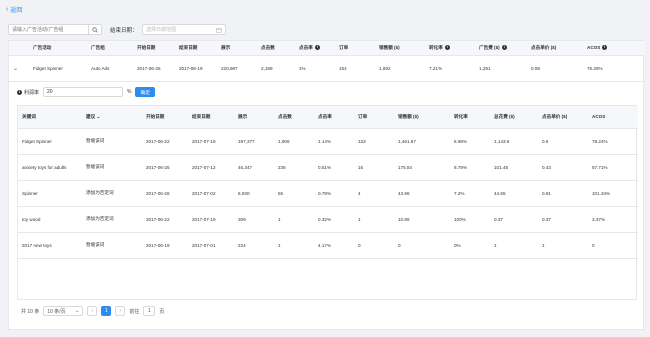  Describe the element at coordinates (374, 219) in the screenshot. I see `cell-orders: 1` at that location.